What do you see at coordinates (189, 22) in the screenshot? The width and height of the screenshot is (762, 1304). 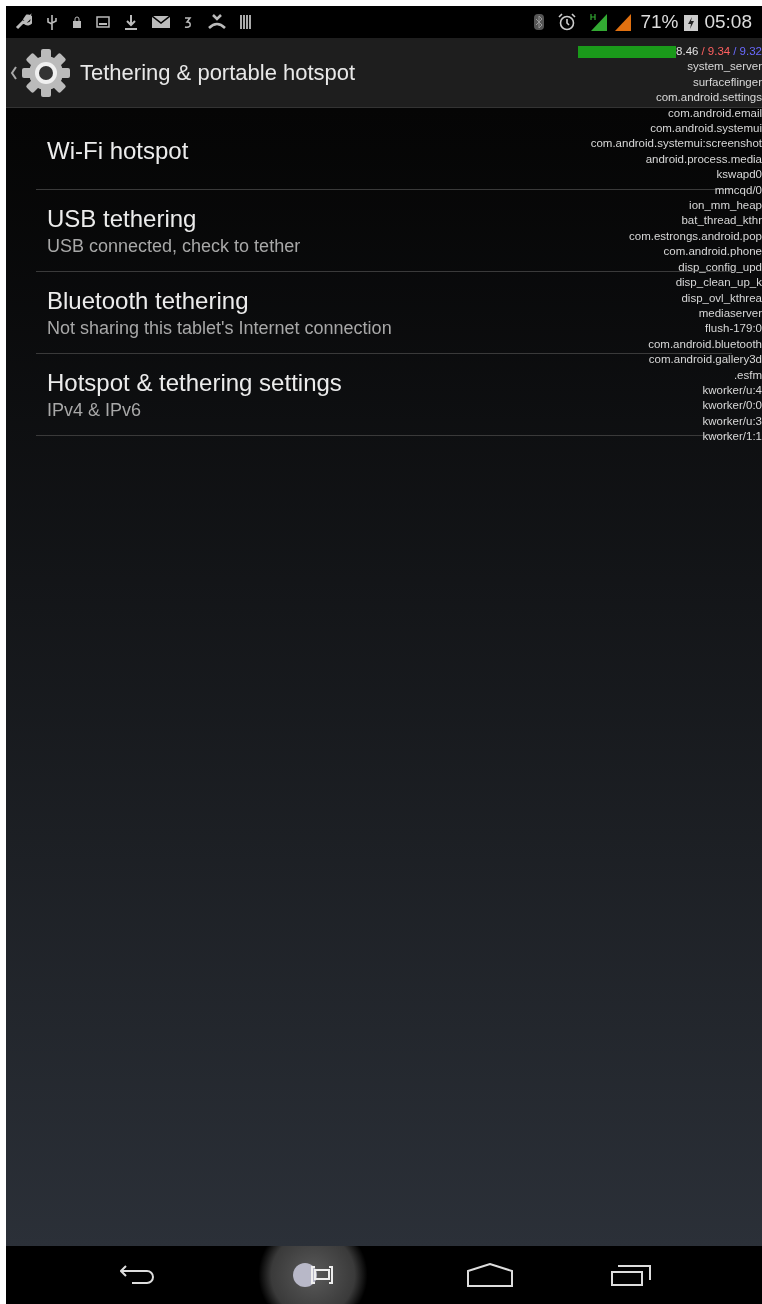 I see `signal-3g-icon` at bounding box center [189, 22].